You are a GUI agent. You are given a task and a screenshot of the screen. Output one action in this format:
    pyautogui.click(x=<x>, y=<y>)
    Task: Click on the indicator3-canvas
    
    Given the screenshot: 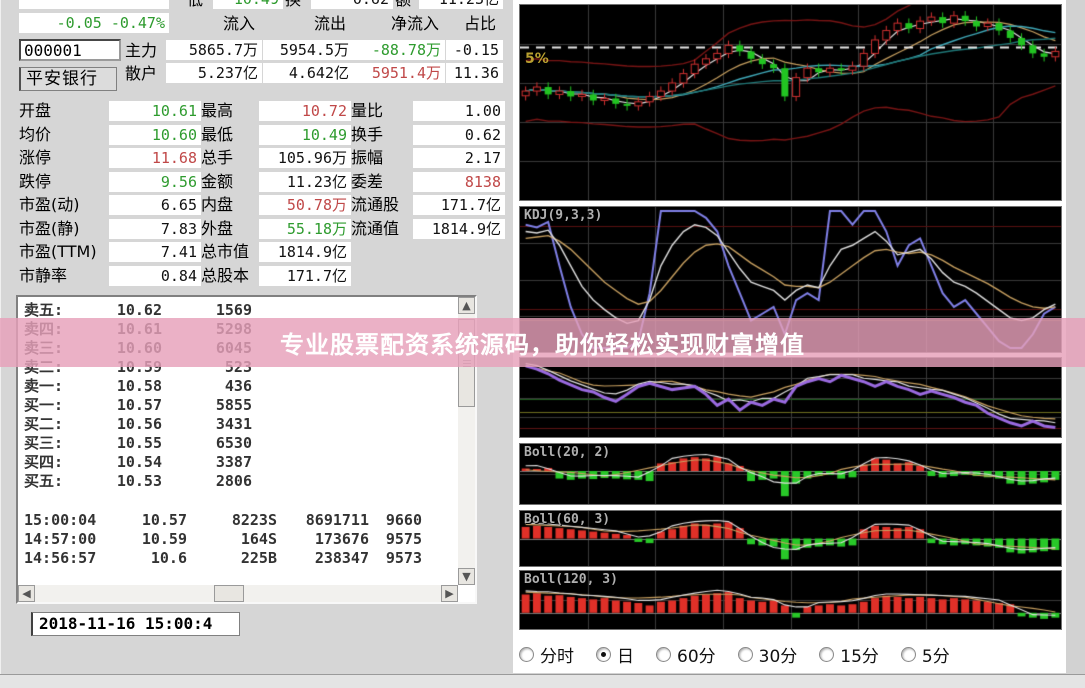 What is the action you would take?
    pyautogui.click(x=790, y=397)
    